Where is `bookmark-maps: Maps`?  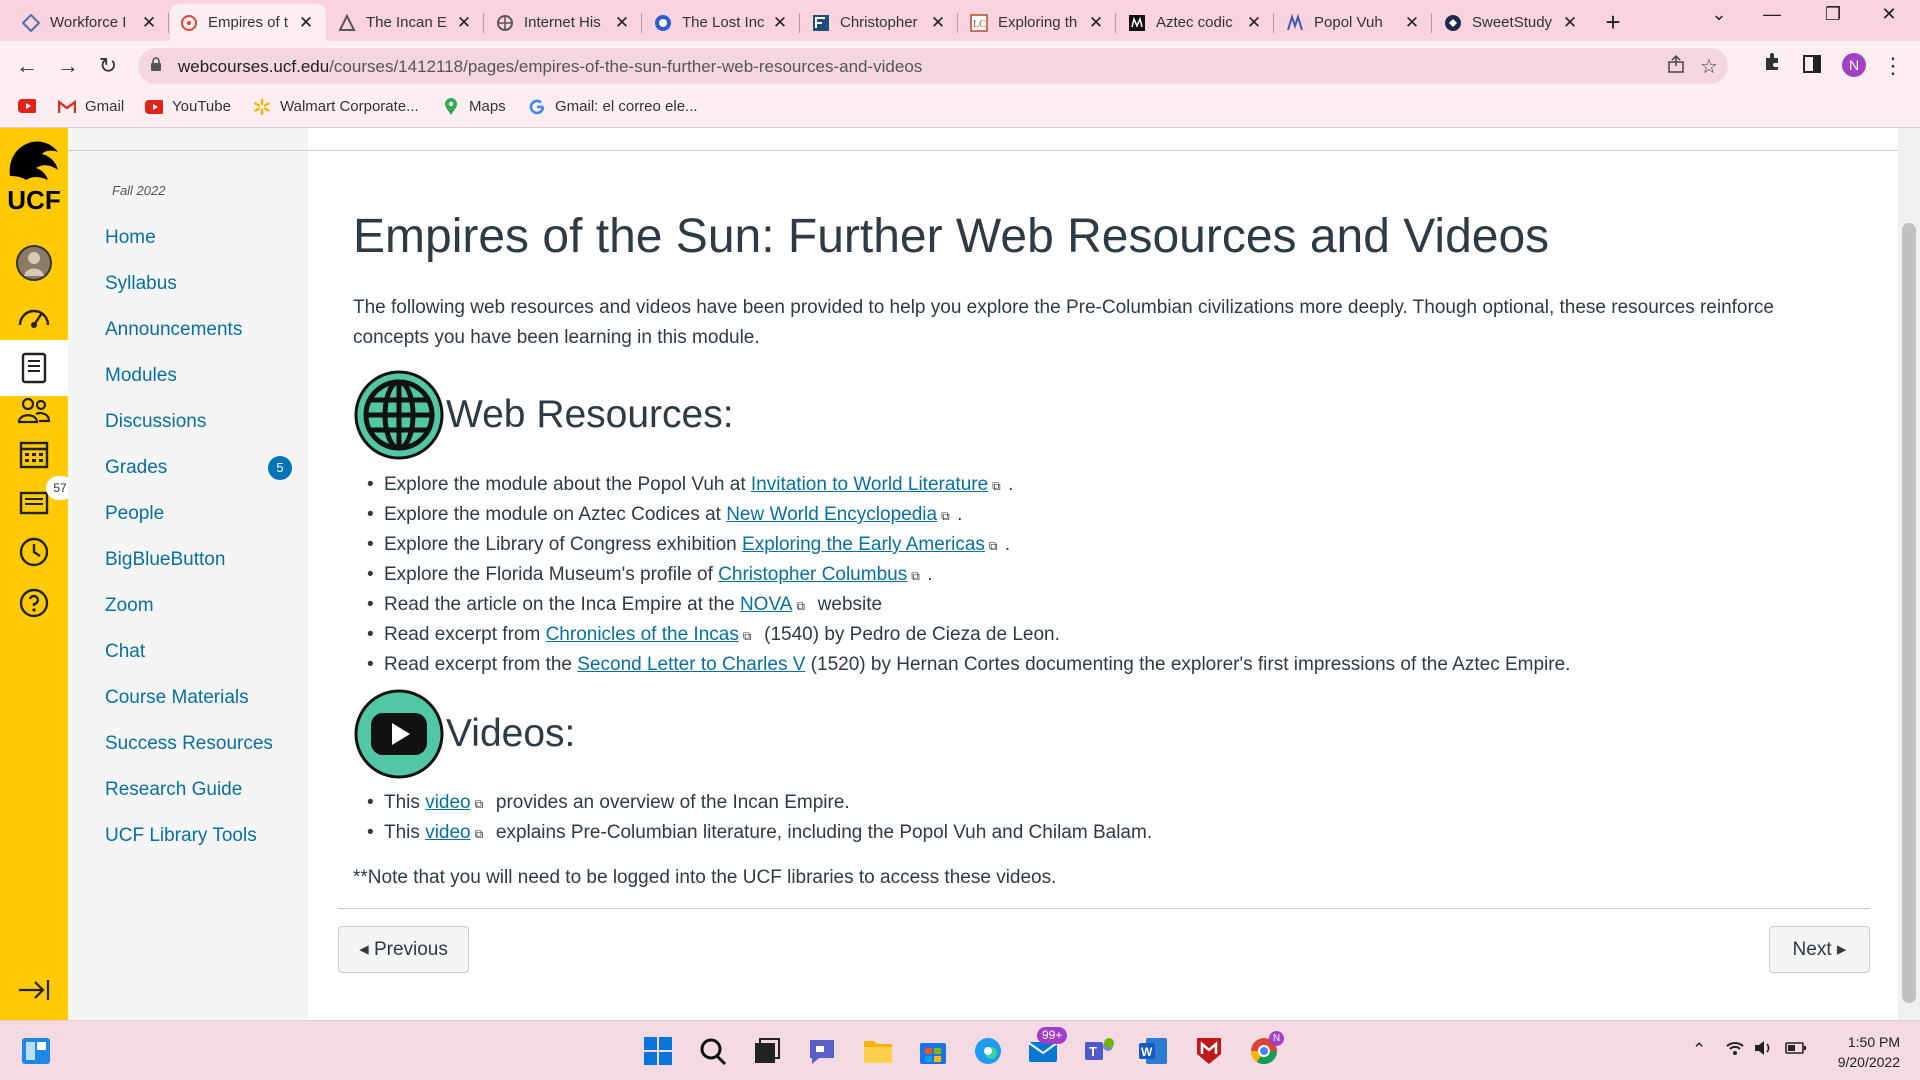
bookmark-maps: Maps is located at coordinates (474, 106).